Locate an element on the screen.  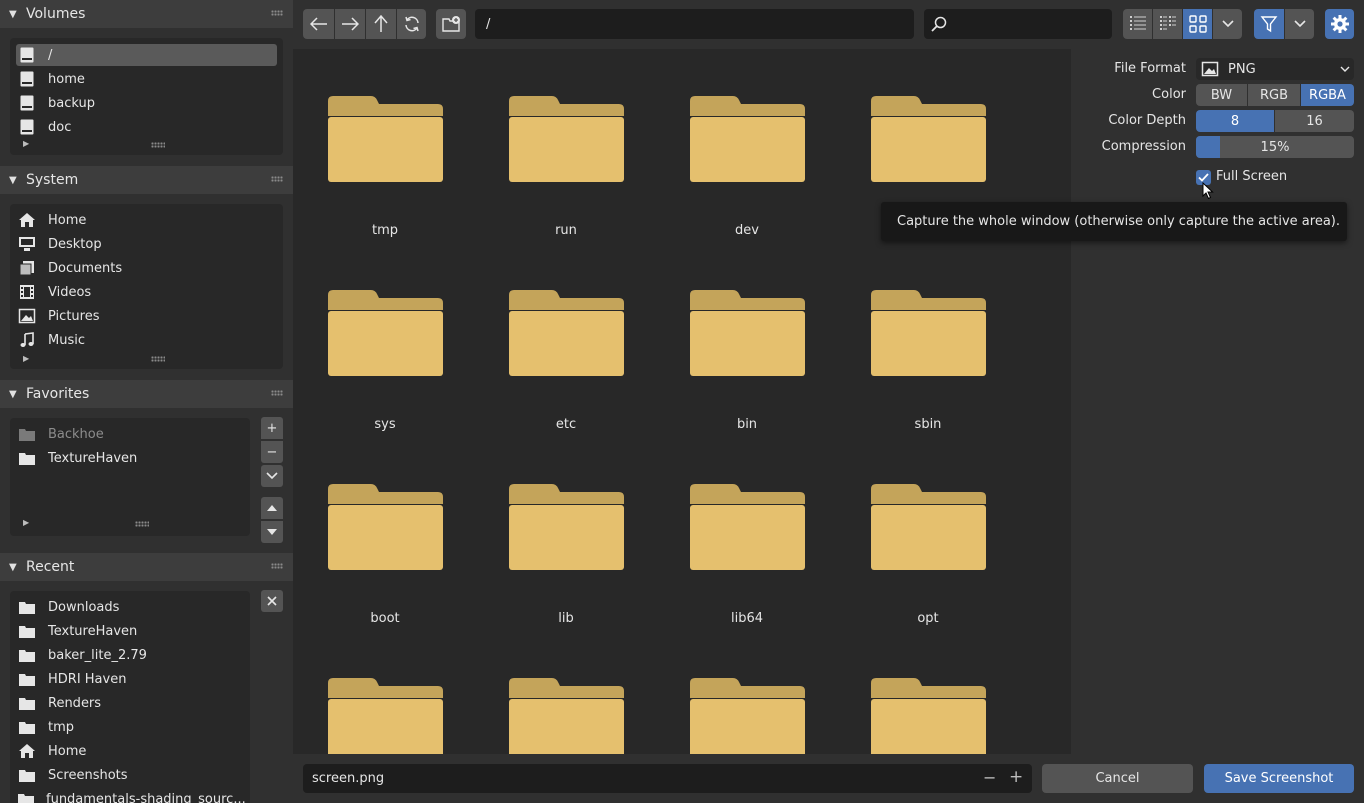
system-item-documents: Documents is located at coordinates (146, 268).